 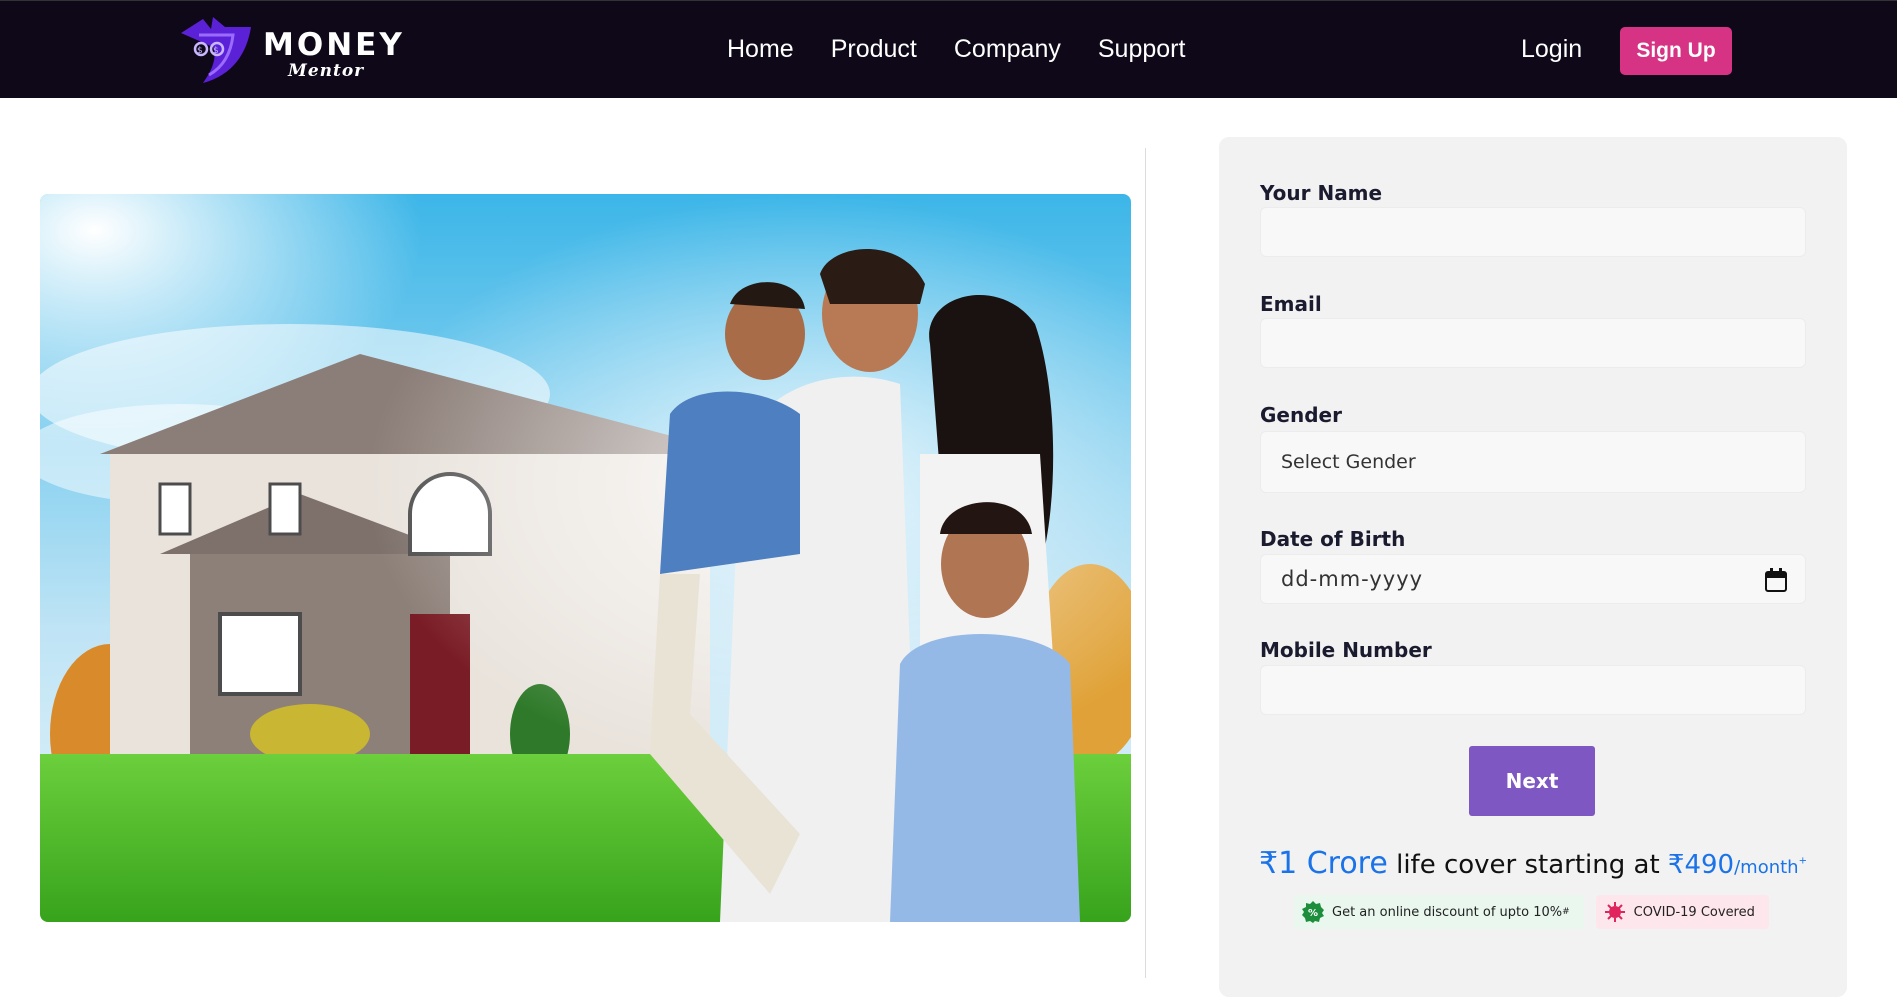 I want to click on email-label: Email, so click(x=1291, y=304).